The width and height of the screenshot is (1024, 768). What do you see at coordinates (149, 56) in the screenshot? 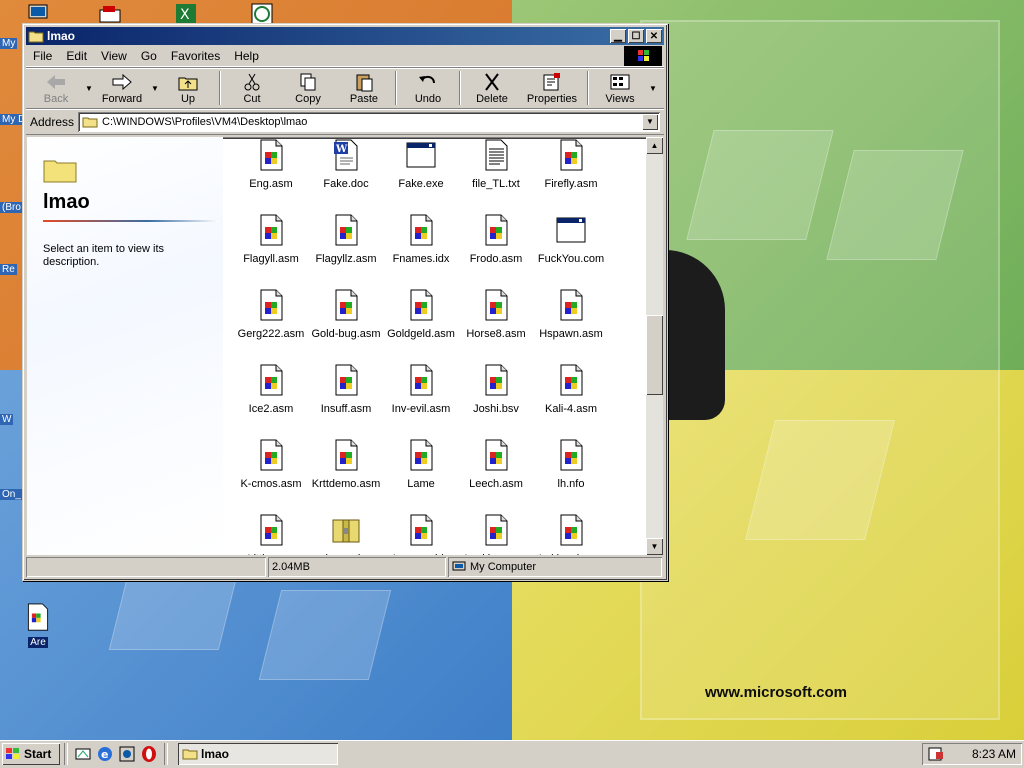
I see `menu-go: Go` at bounding box center [149, 56].